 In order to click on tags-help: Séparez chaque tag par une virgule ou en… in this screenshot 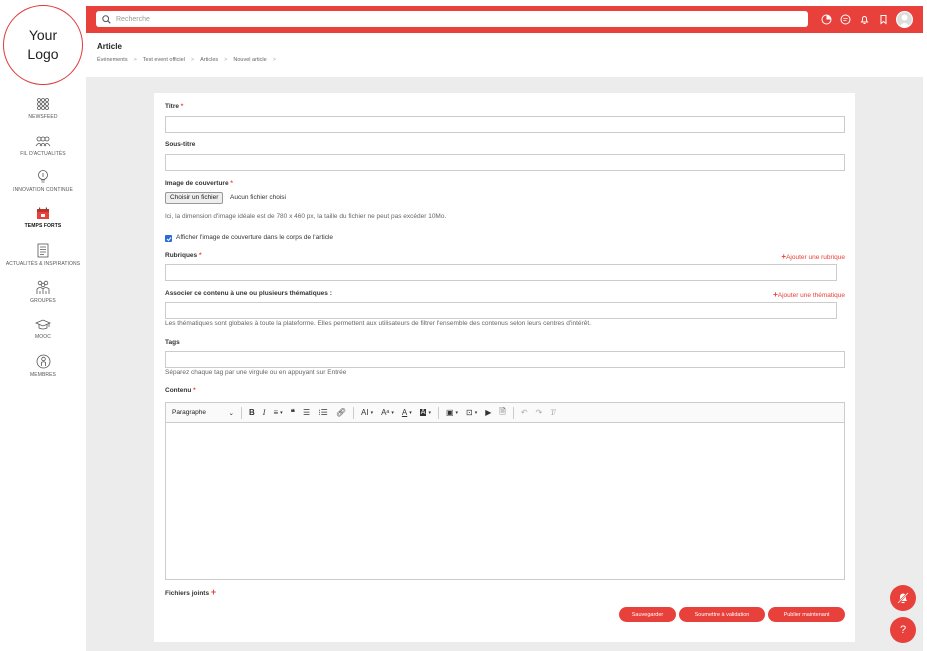, I will do `click(256, 372)`.